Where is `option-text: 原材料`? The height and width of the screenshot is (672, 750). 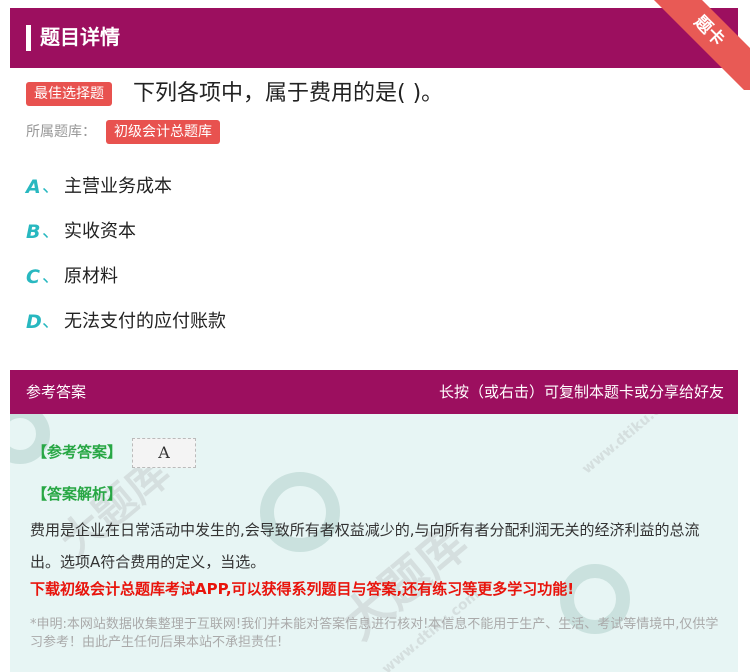
option-text: 原材料 is located at coordinates (91, 276).